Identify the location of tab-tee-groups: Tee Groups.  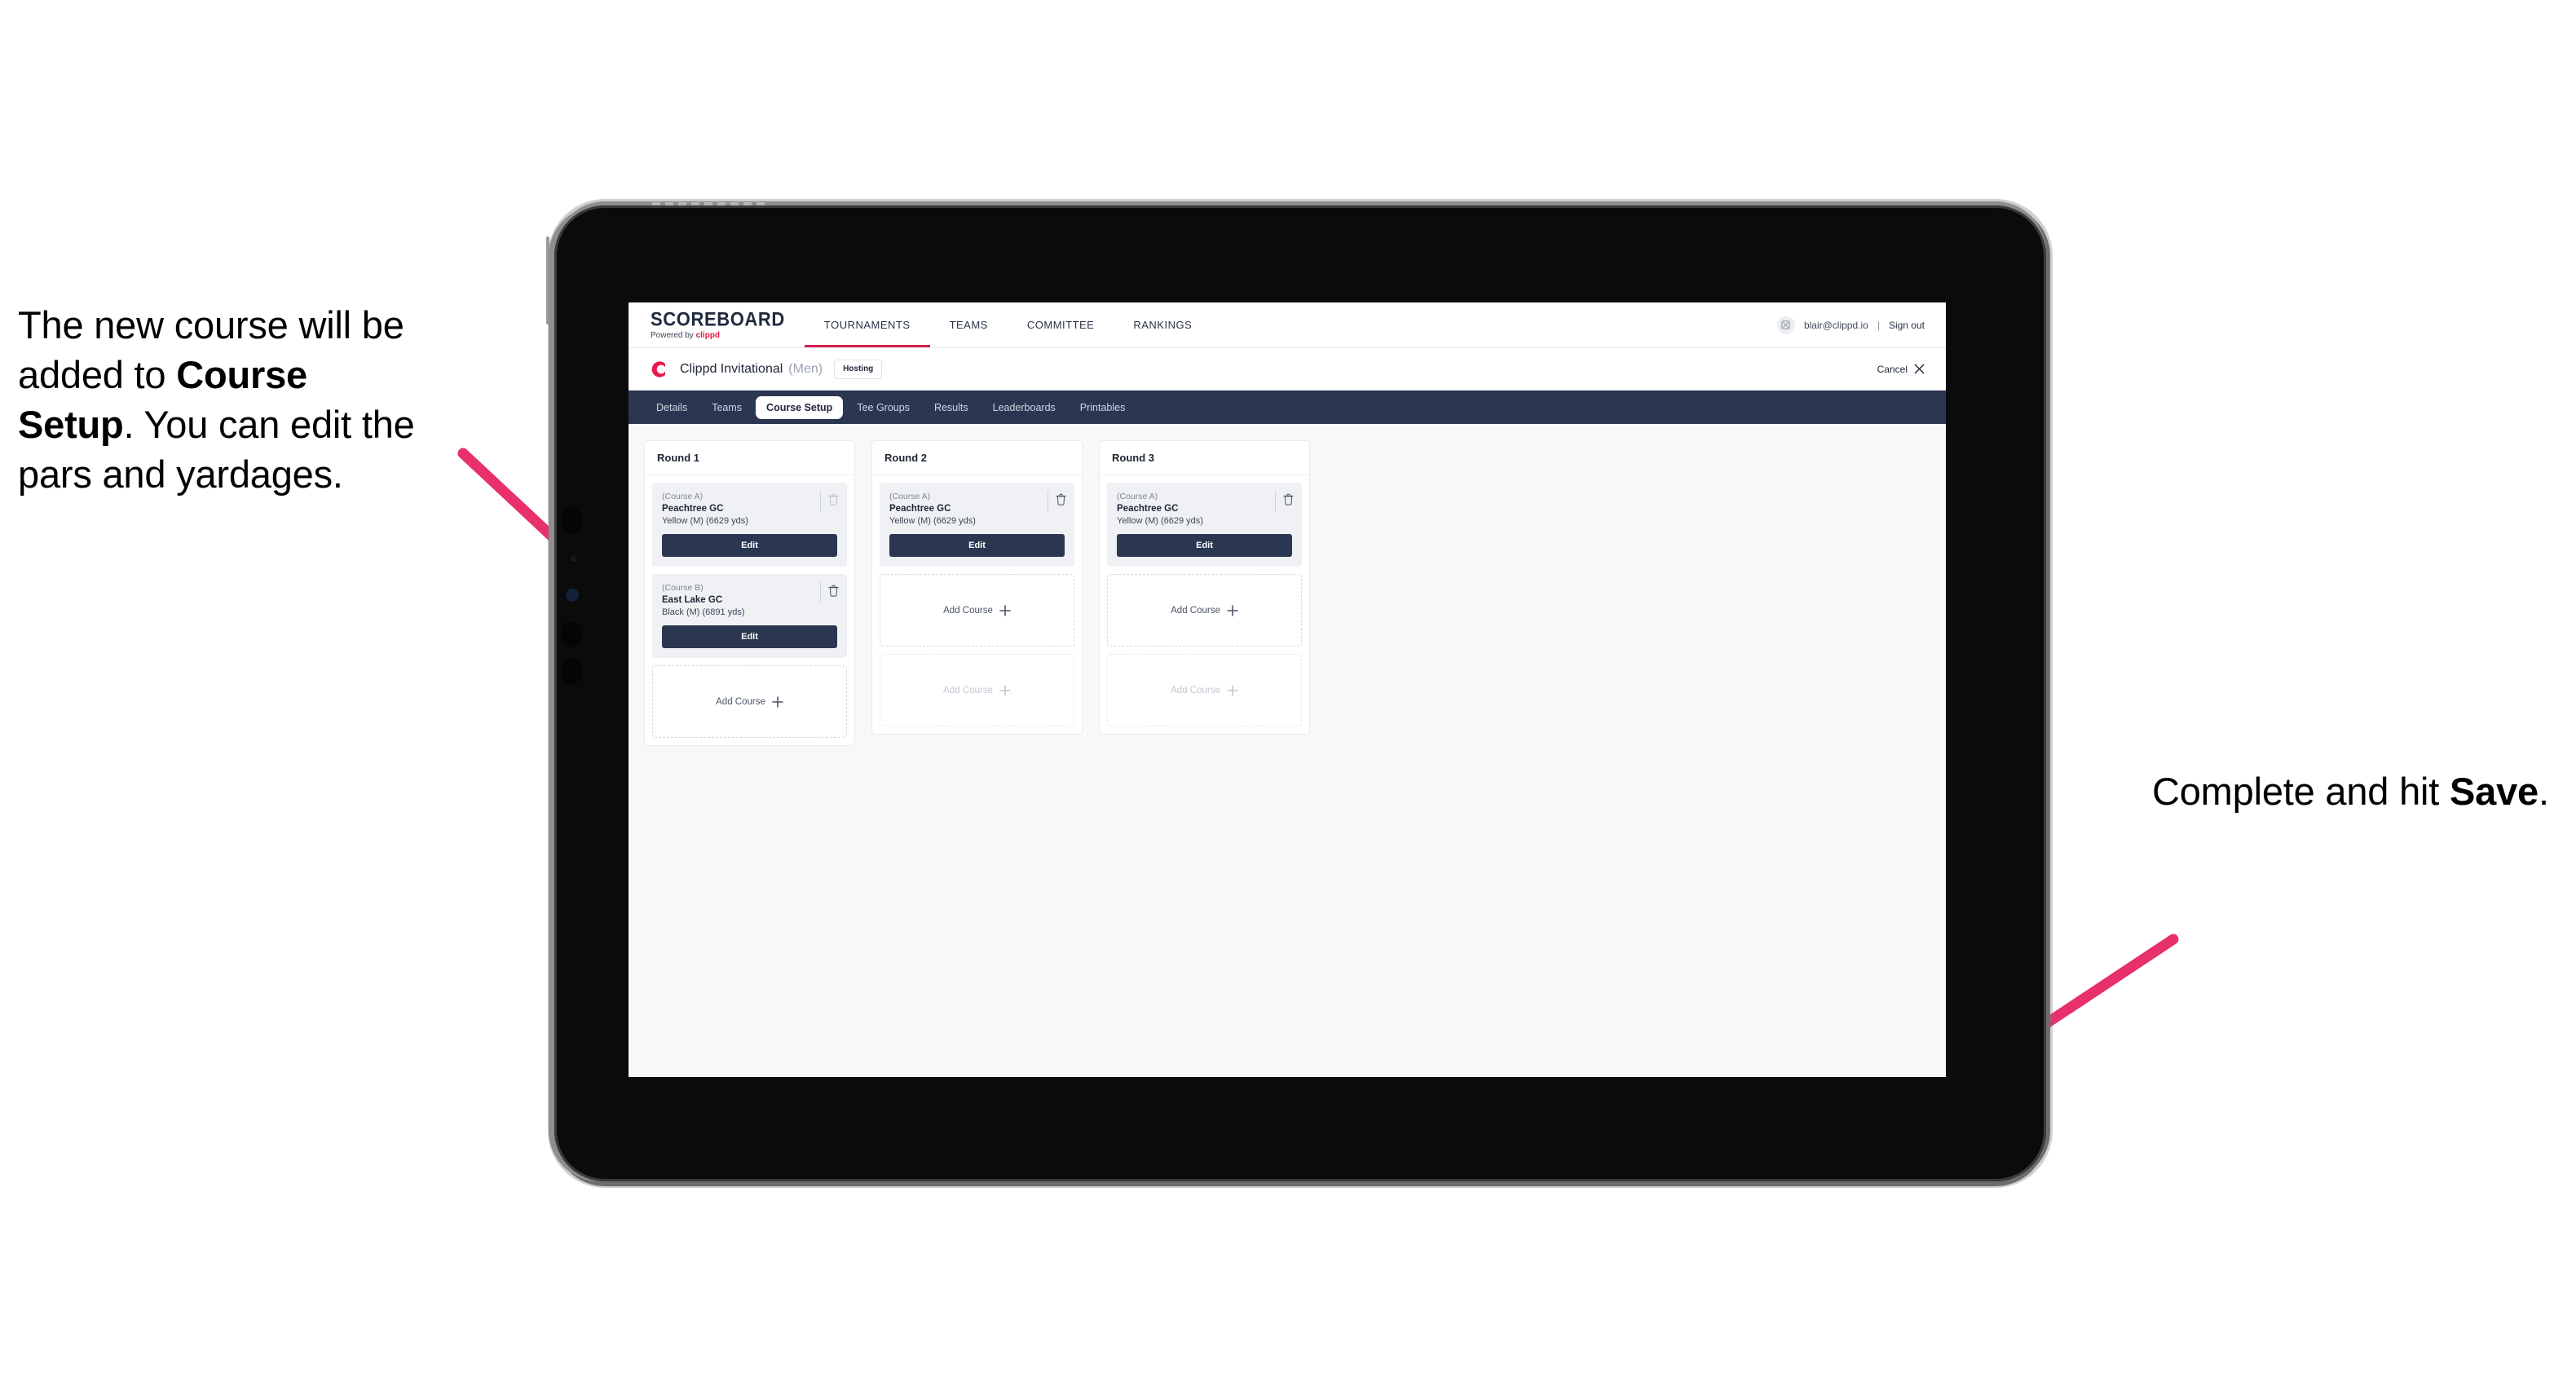
(883, 407).